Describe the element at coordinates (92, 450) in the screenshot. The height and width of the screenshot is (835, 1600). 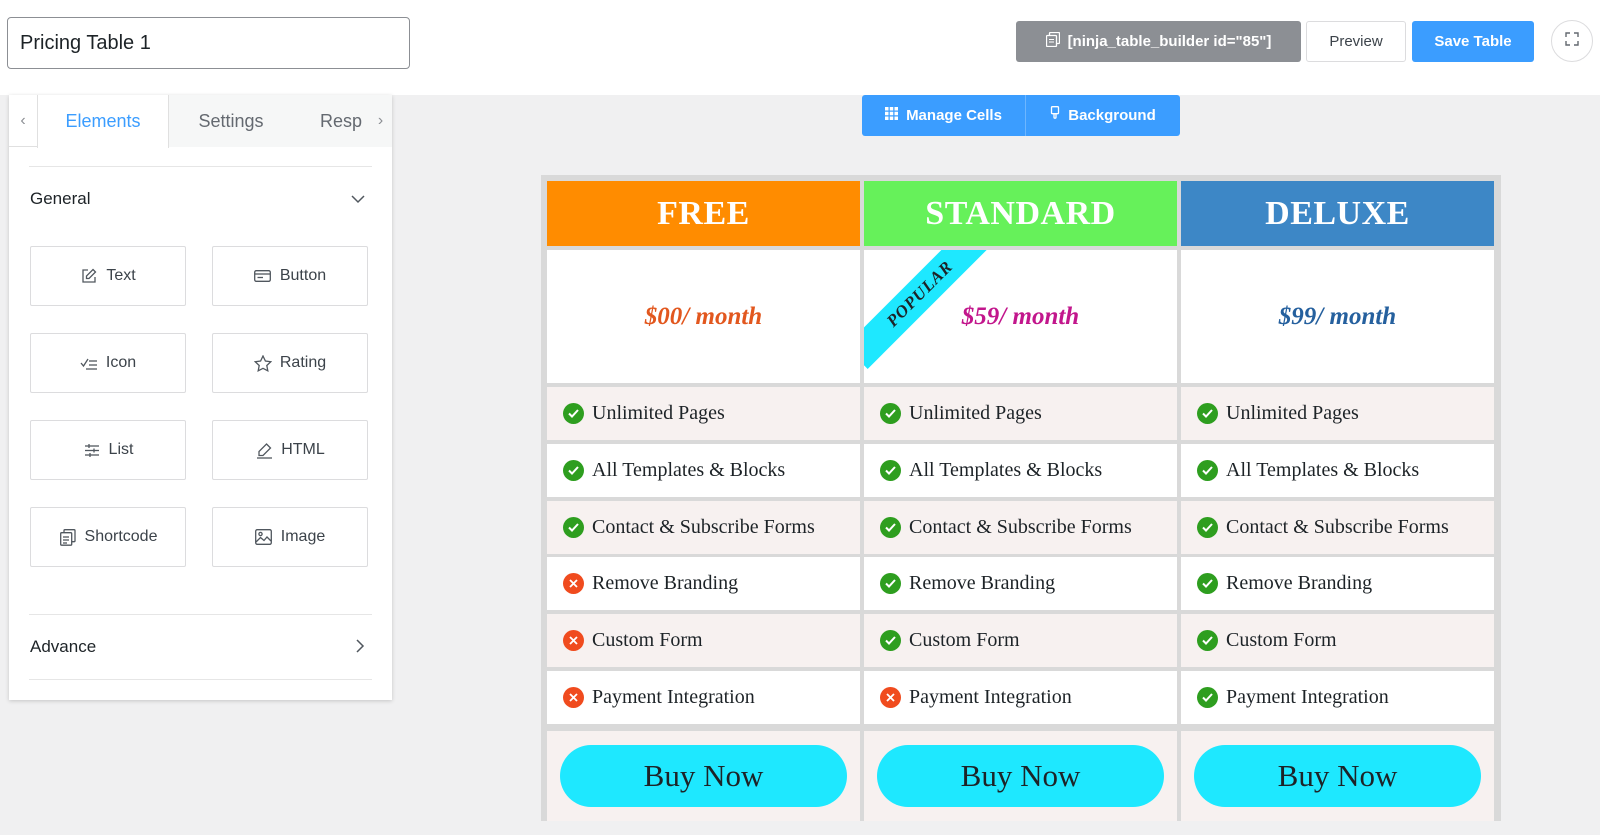
I see `sliders-icon` at that location.